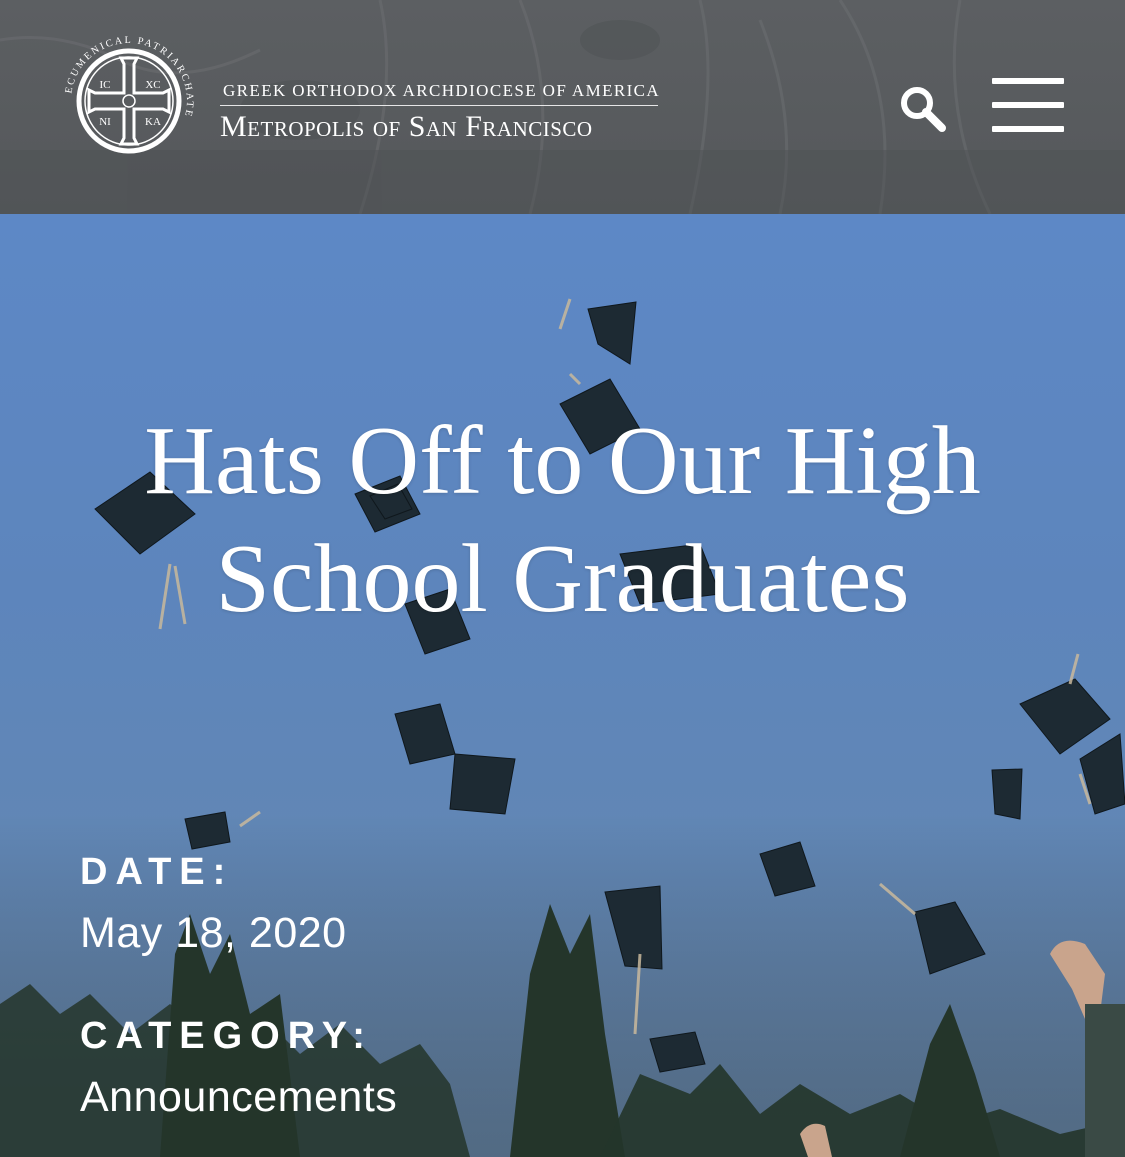 The image size is (1125, 1157). What do you see at coordinates (153, 122) in the screenshot?
I see `logo-q4-text: KA` at bounding box center [153, 122].